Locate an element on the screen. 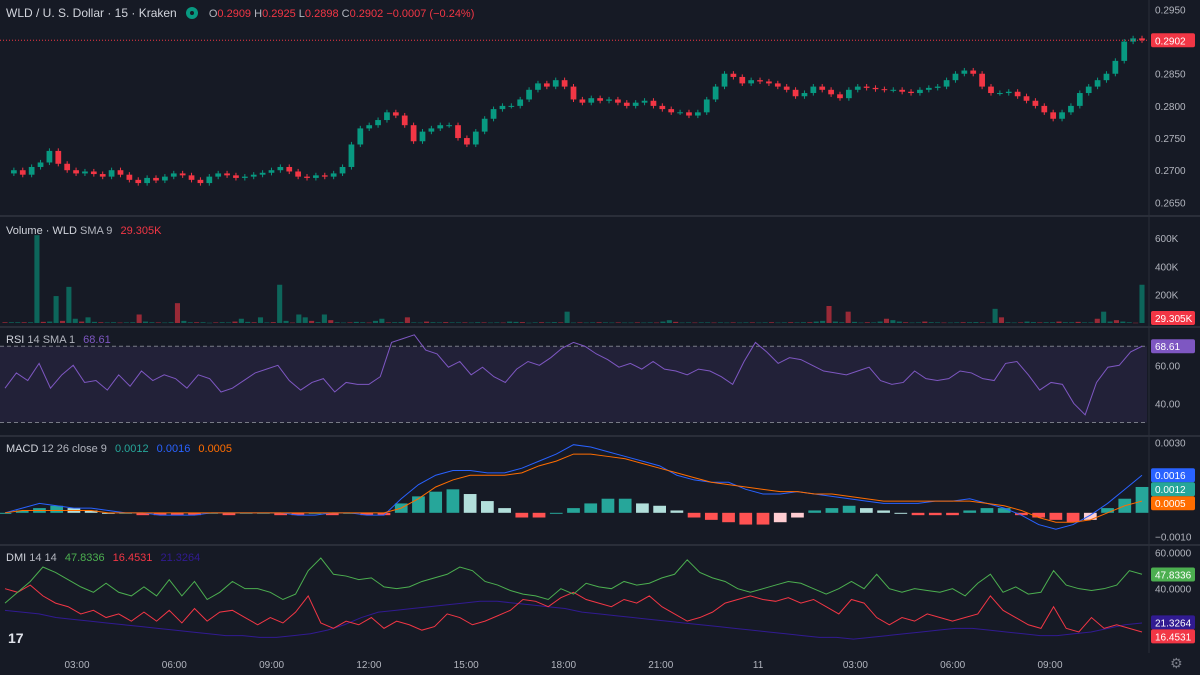 This screenshot has width=1200, height=675. macd-hist-value: 0.0012 is located at coordinates (131, 449).